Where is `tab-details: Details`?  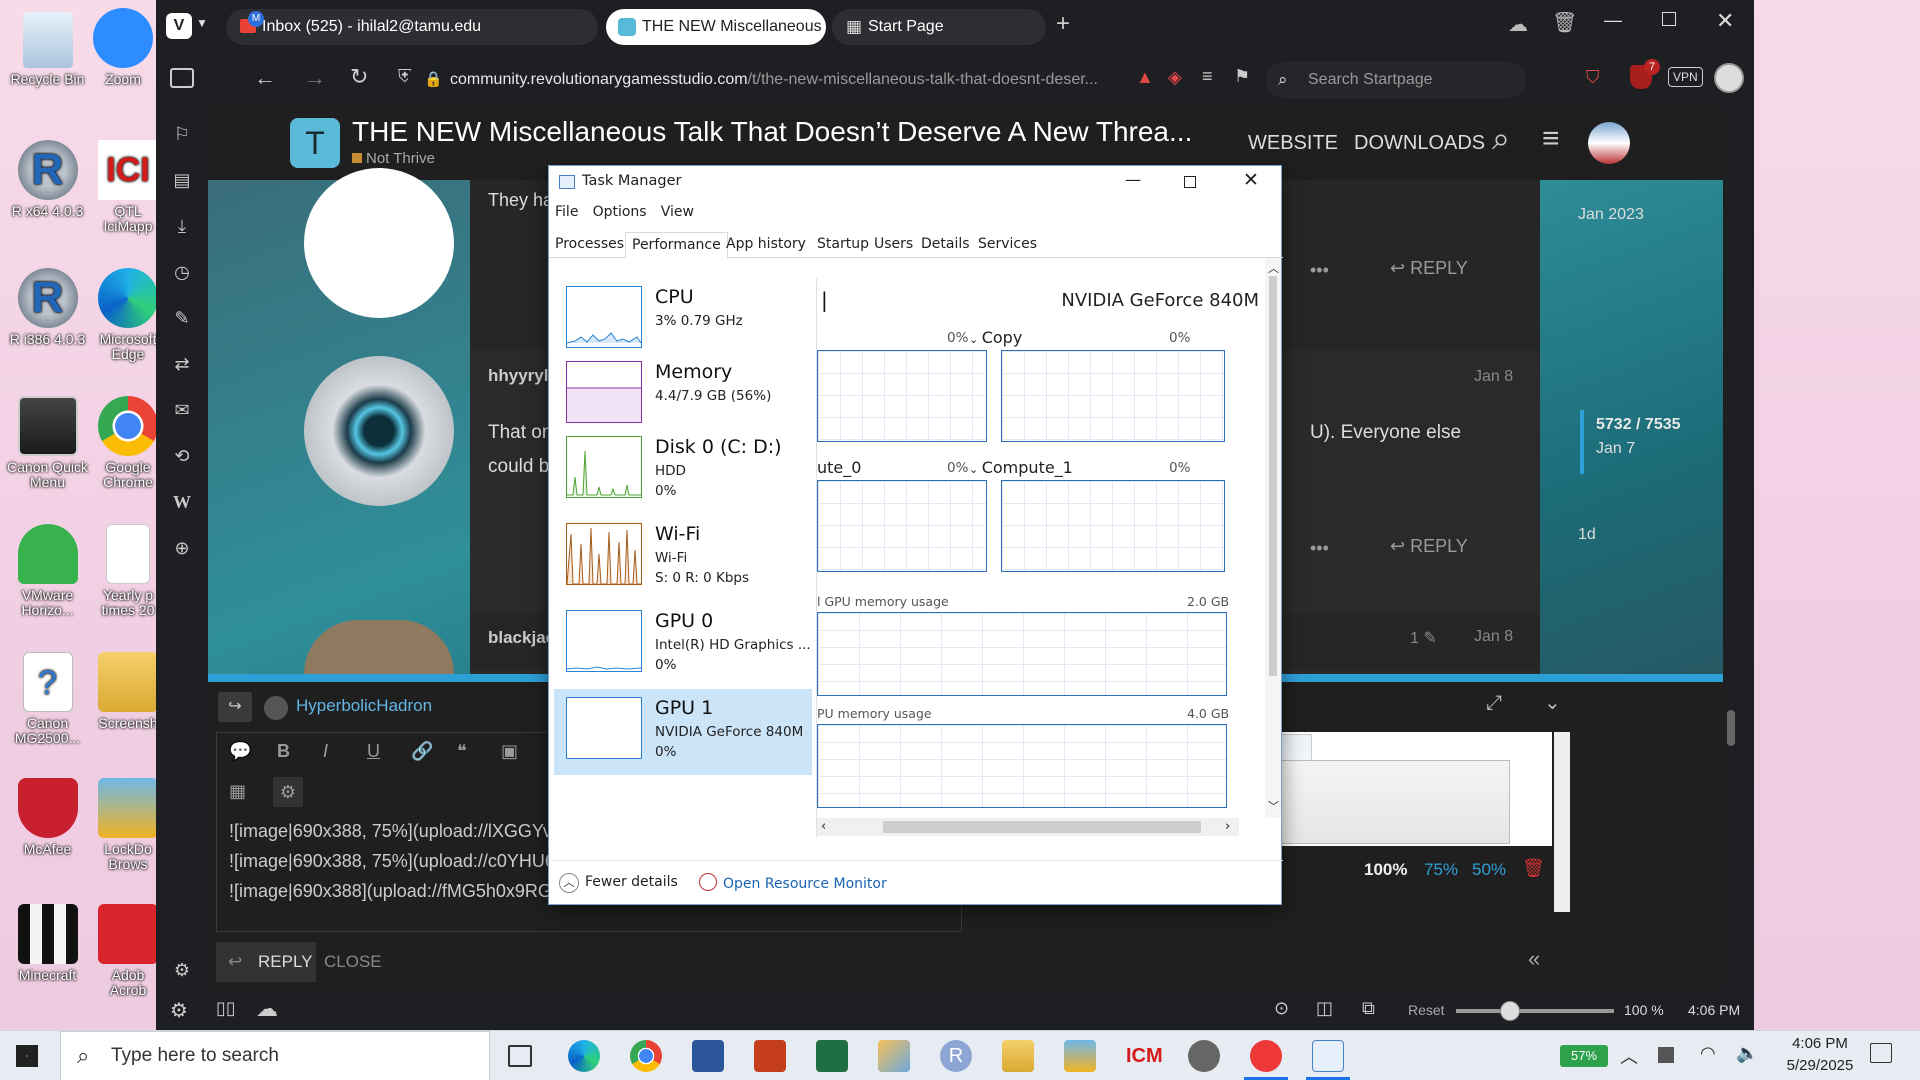
tab-details: Details is located at coordinates (945, 245).